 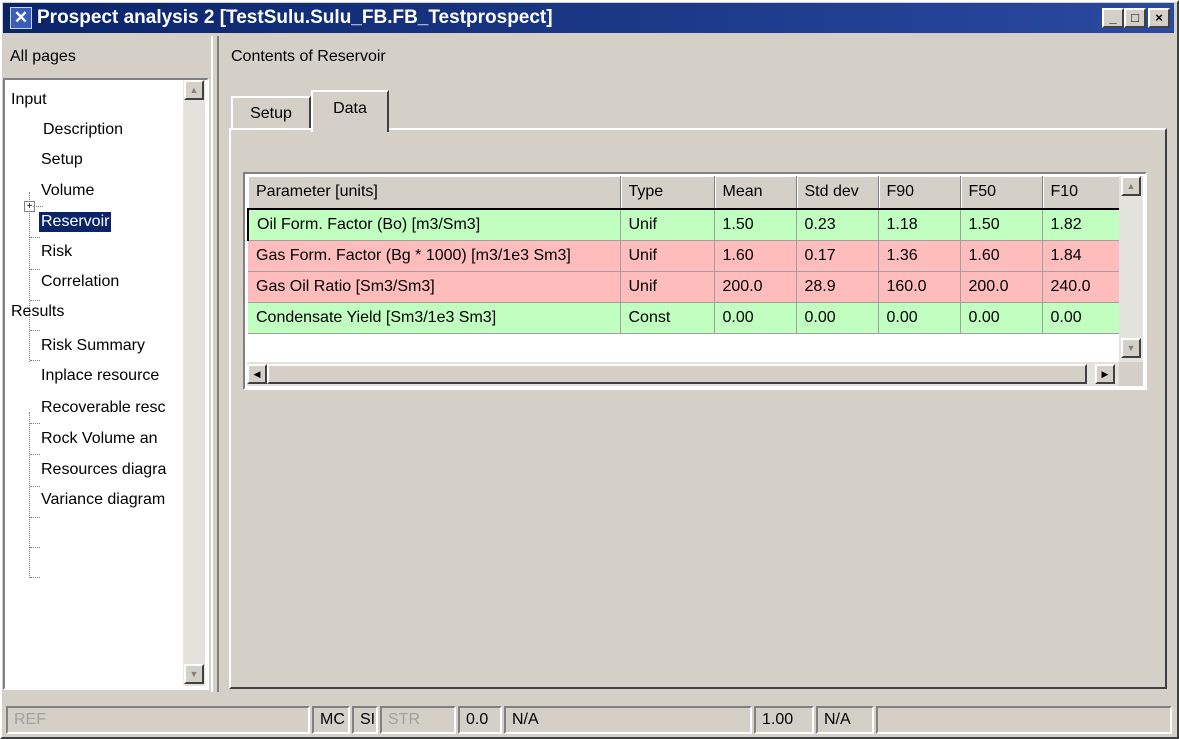 What do you see at coordinates (37, 312) in the screenshot?
I see `tree-group-results: Results` at bounding box center [37, 312].